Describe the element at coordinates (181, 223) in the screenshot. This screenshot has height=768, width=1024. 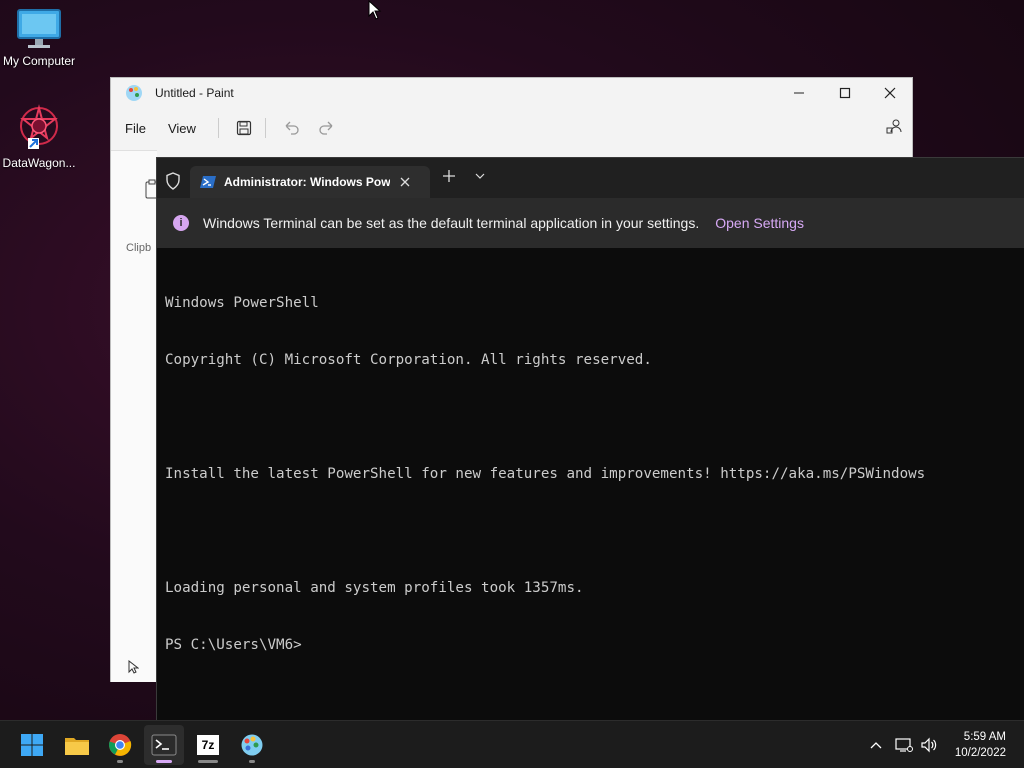
I see `info-icon: i` at that location.